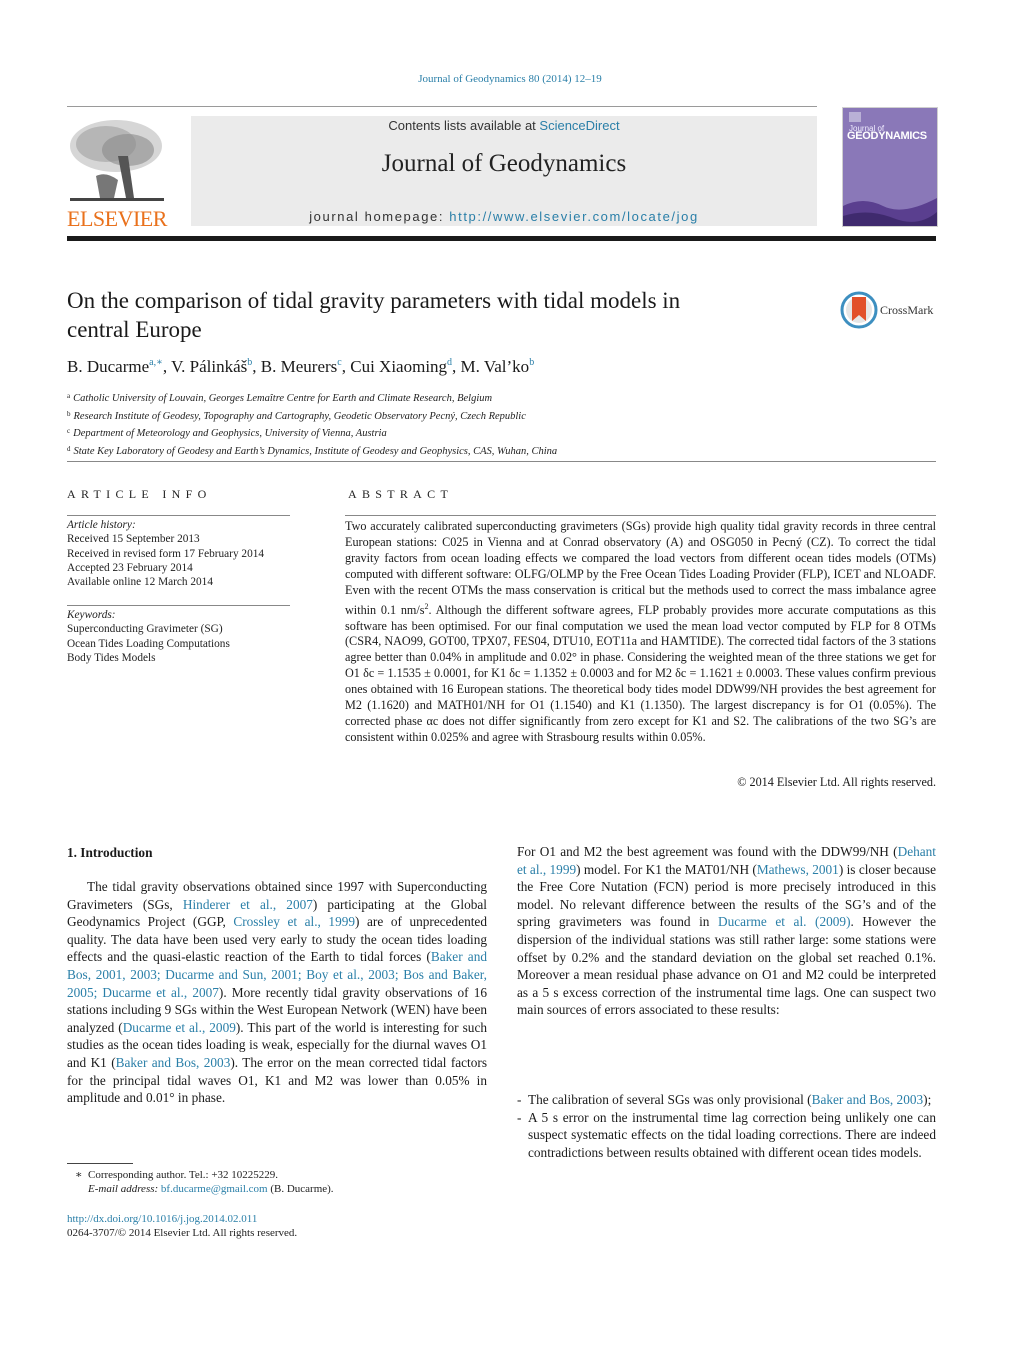 The image size is (1020, 1351). Describe the element at coordinates (156, 362) in the screenshot. I see `author-affiliation-marker: a,∗` at that location.